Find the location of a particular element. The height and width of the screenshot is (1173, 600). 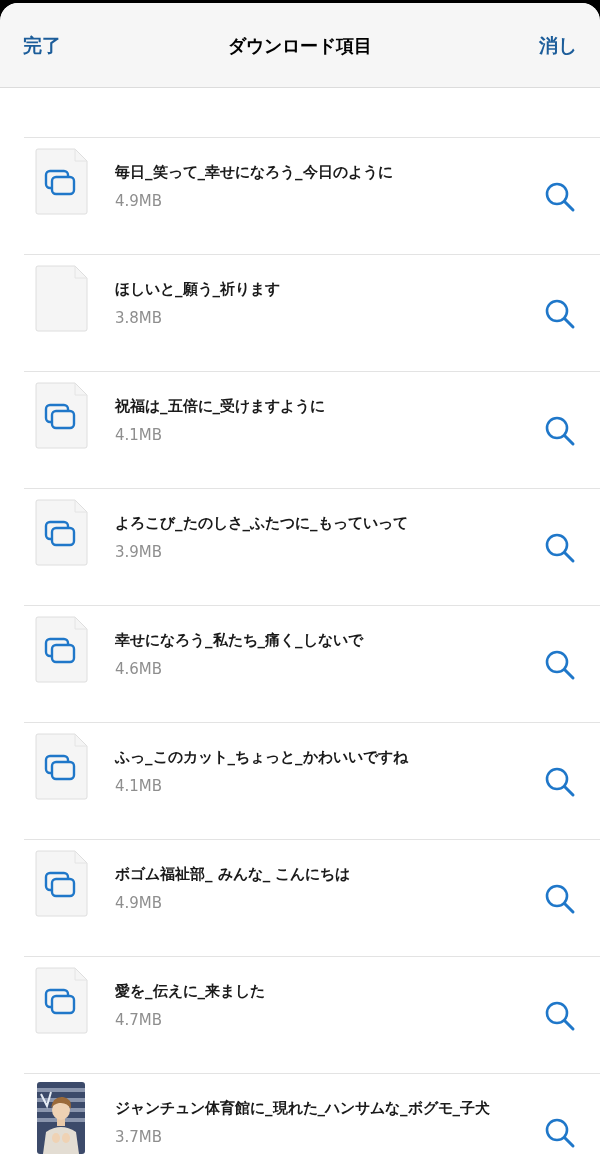

file-name: 愛を_伝えに_来ました is located at coordinates (190, 991).